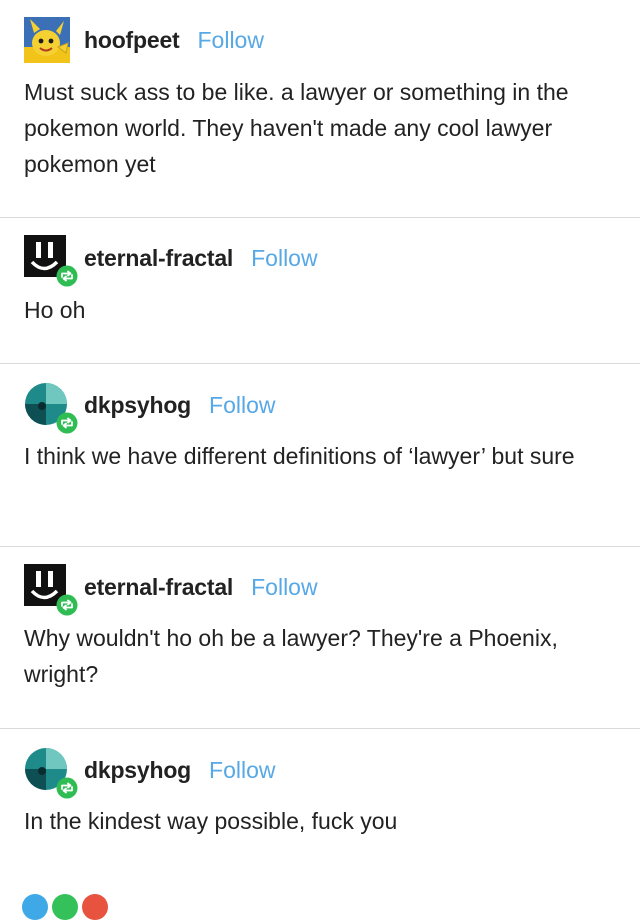 The image size is (640, 920). Describe the element at coordinates (55, 310) in the screenshot. I see `post-text: Ho oh` at that location.